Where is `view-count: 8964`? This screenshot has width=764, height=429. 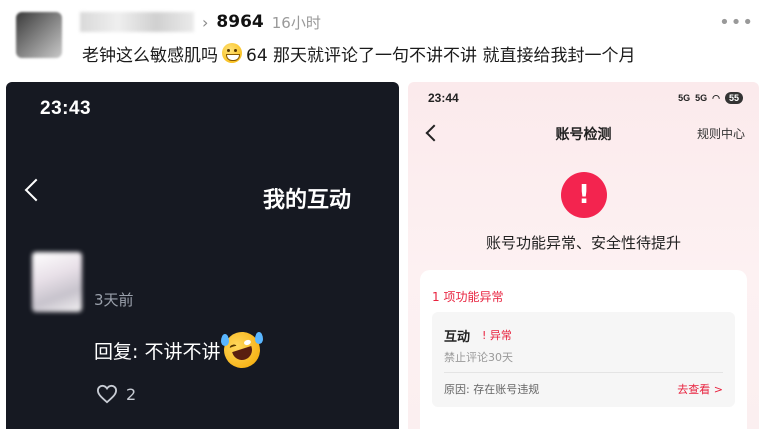 view-count: 8964 is located at coordinates (240, 22).